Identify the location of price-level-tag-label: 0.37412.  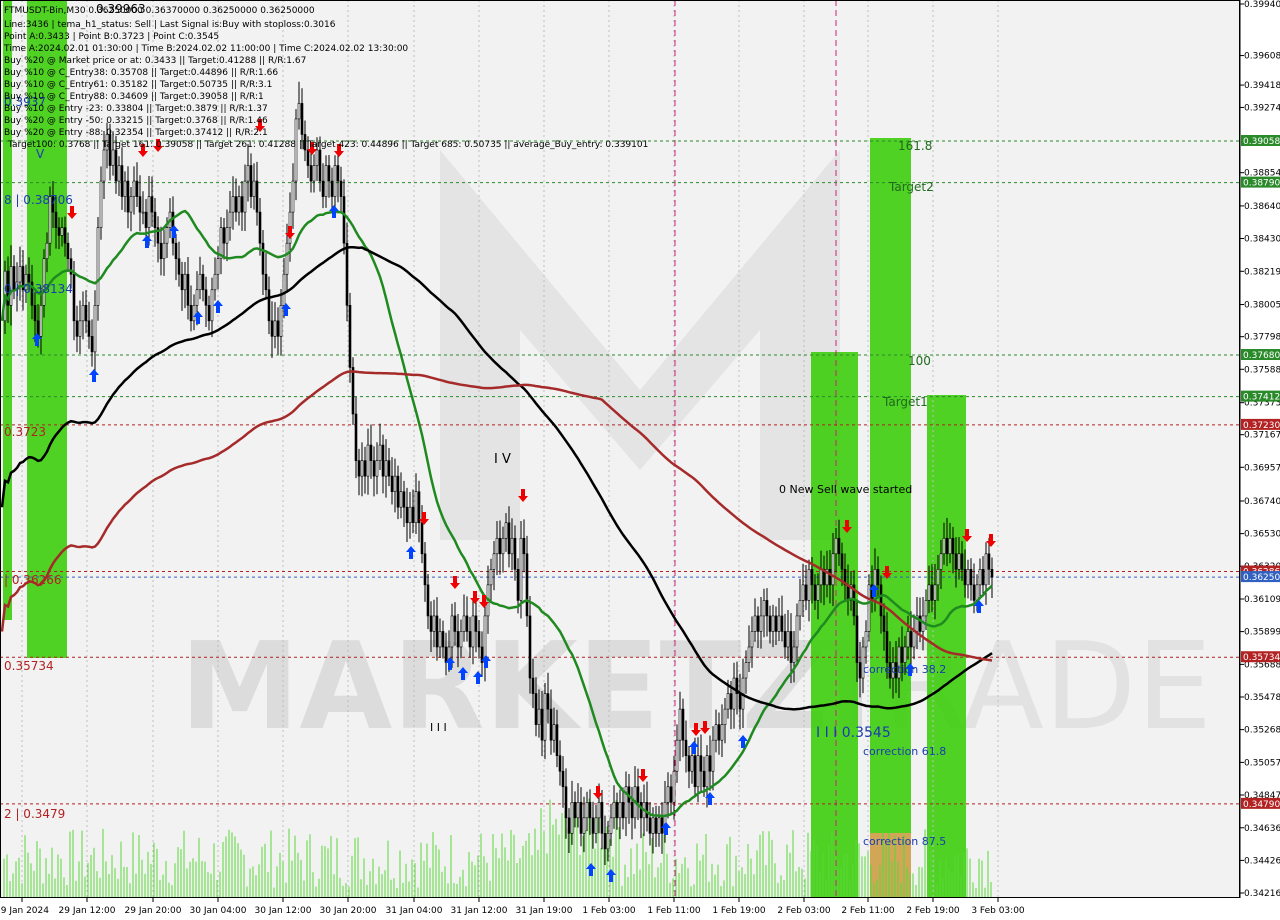
(1261, 398).